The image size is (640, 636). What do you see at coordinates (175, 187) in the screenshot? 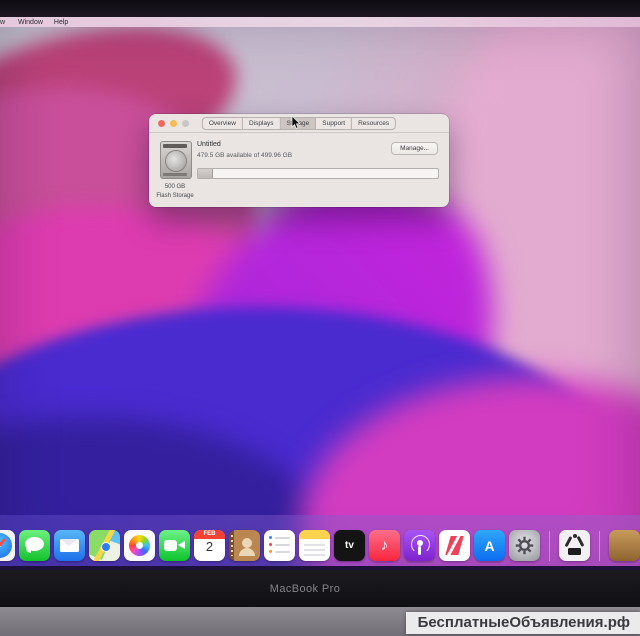
I see `disk-capacity-label: 500 GB` at bounding box center [175, 187].